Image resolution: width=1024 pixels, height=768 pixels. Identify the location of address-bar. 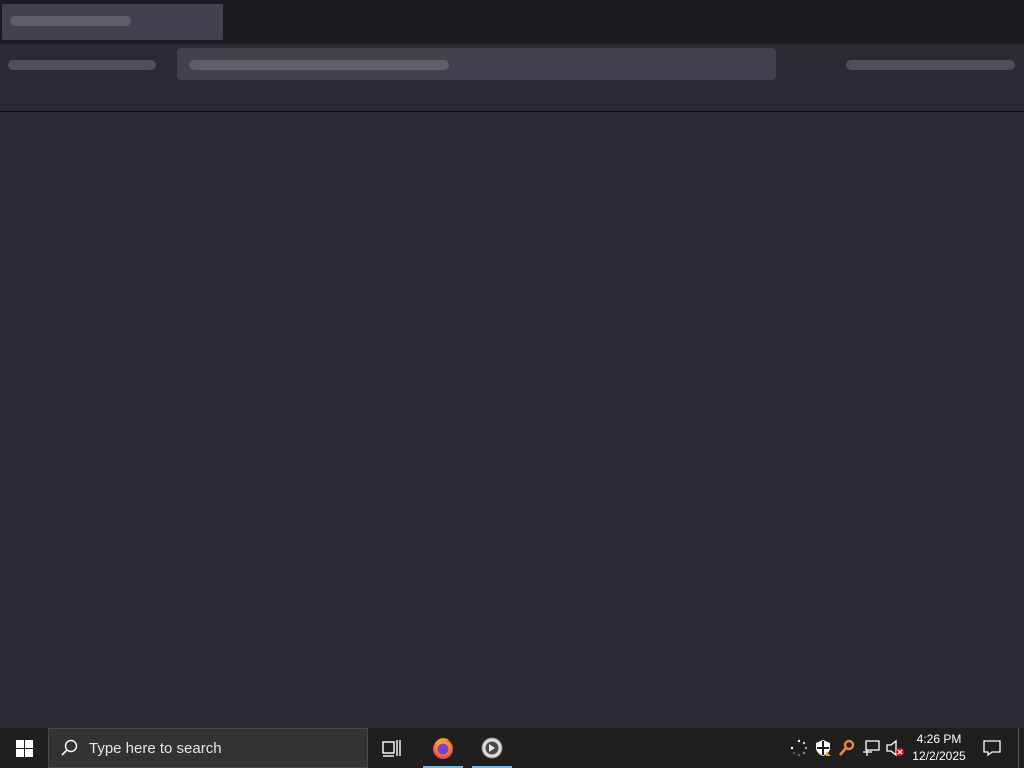
(476, 64).